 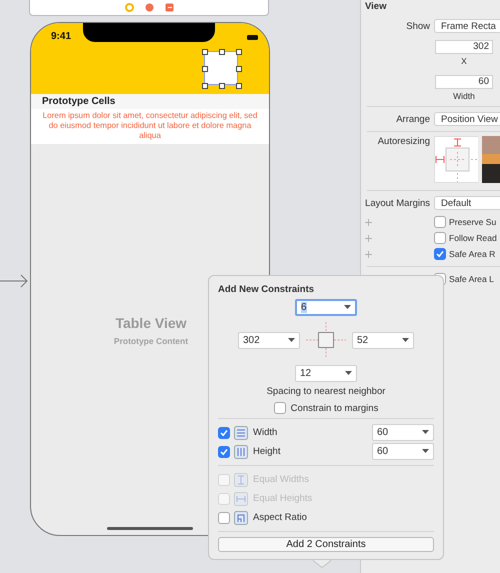 I want to click on value-dropdown: 6, so click(x=326, y=307).